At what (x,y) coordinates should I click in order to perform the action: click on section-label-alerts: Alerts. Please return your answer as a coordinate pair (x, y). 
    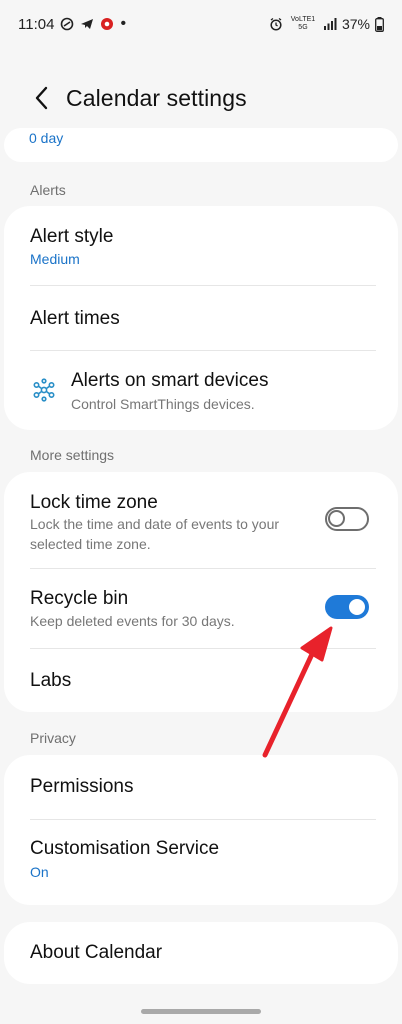
    Looking at the image, I should click on (48, 190).